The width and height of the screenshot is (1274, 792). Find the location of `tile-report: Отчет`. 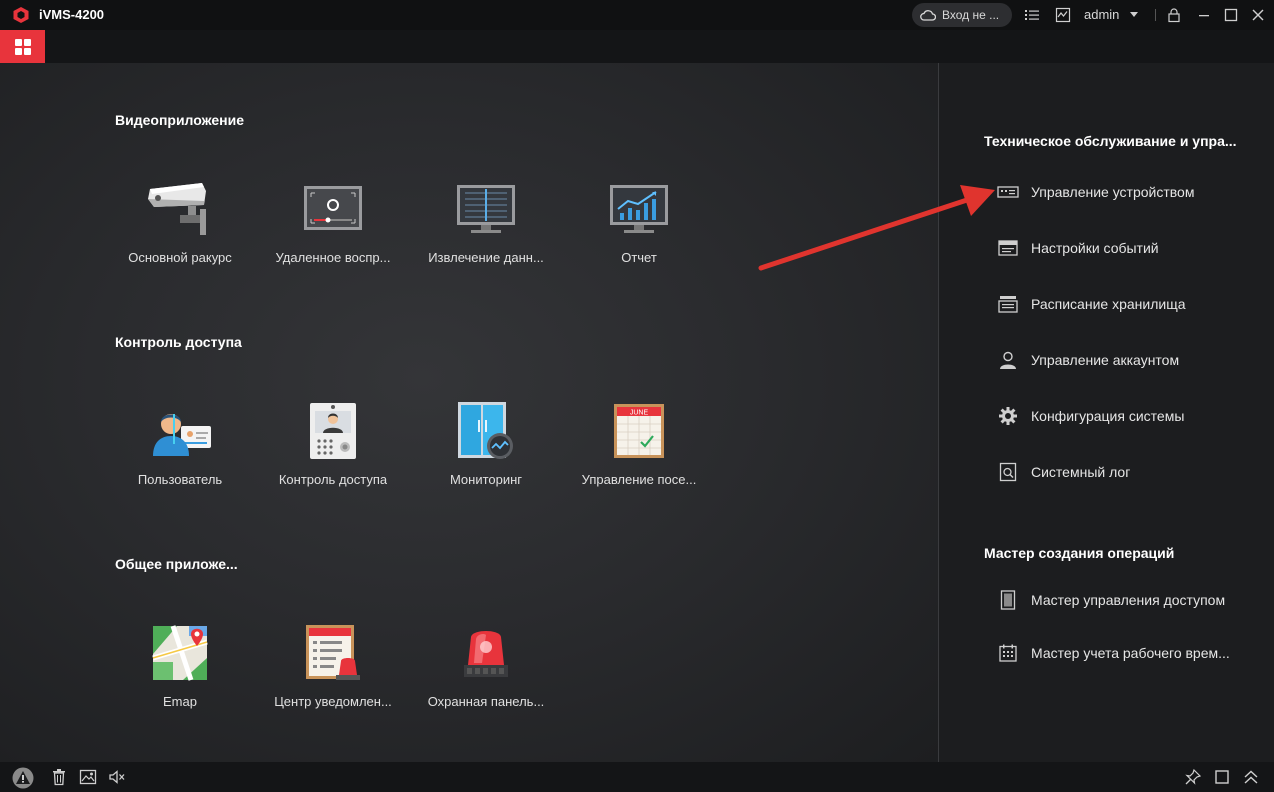

tile-report: Отчет is located at coordinates (639, 223).